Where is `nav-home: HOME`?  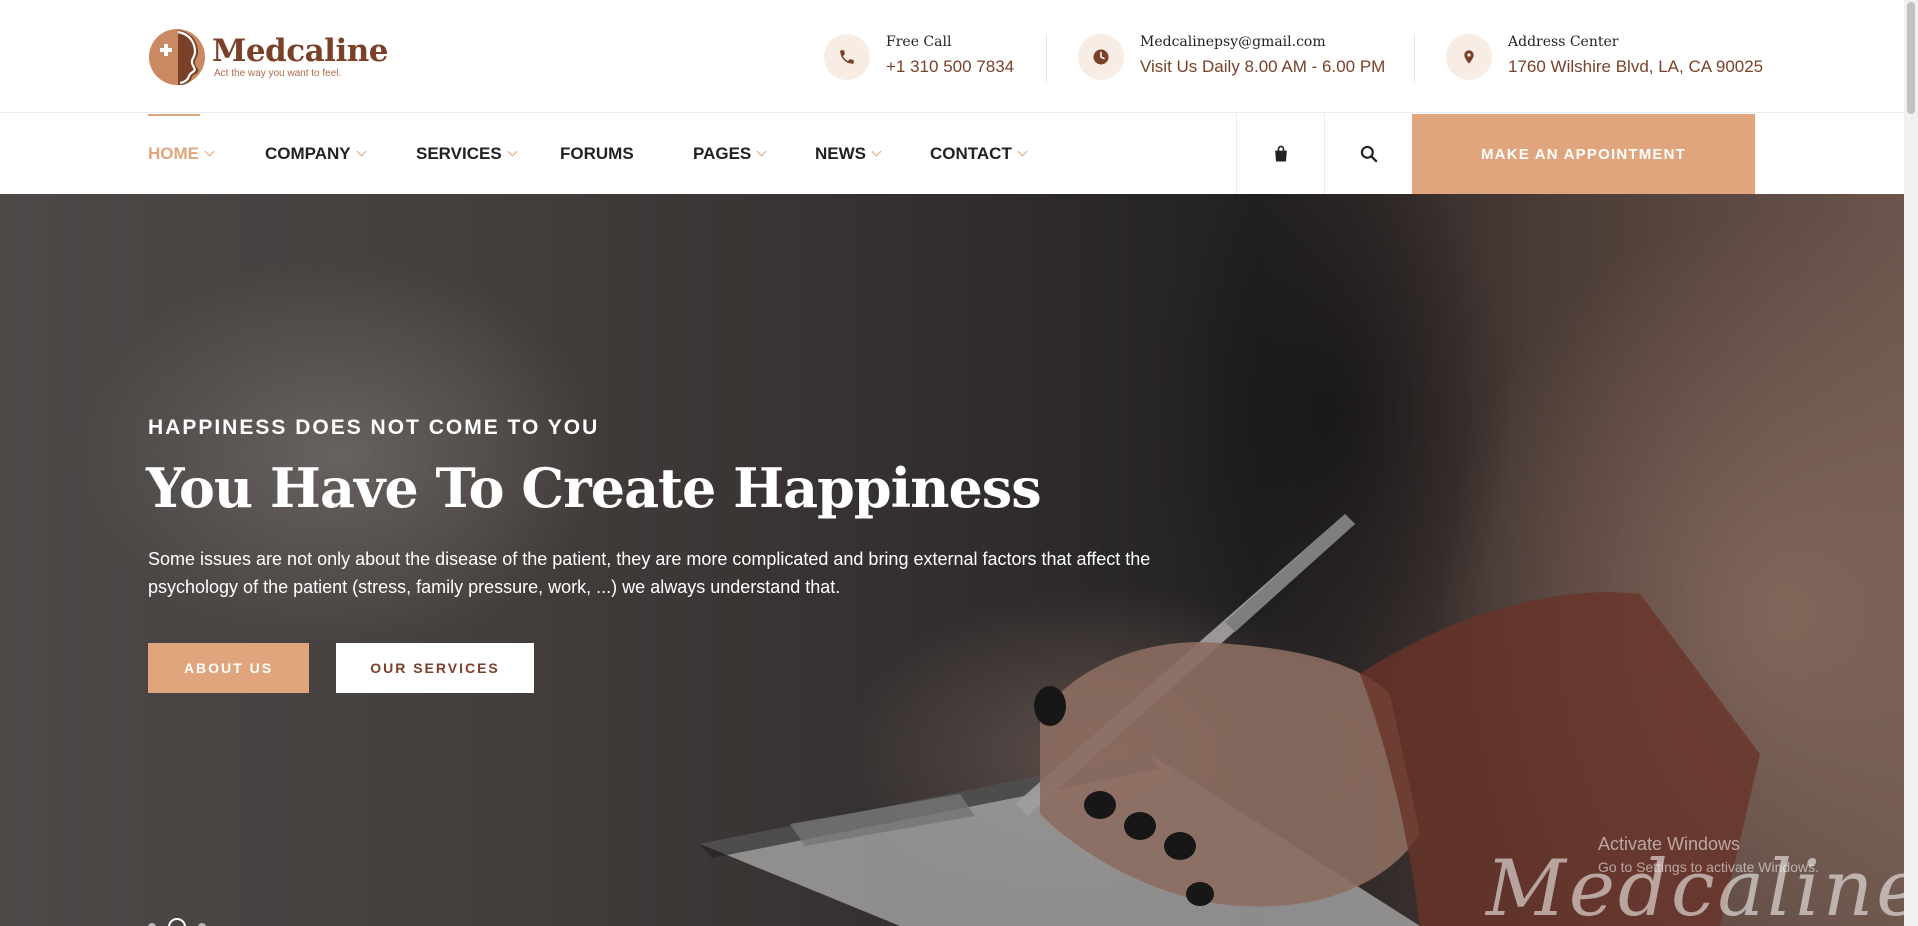
nav-home: HOME is located at coordinates (206, 154).